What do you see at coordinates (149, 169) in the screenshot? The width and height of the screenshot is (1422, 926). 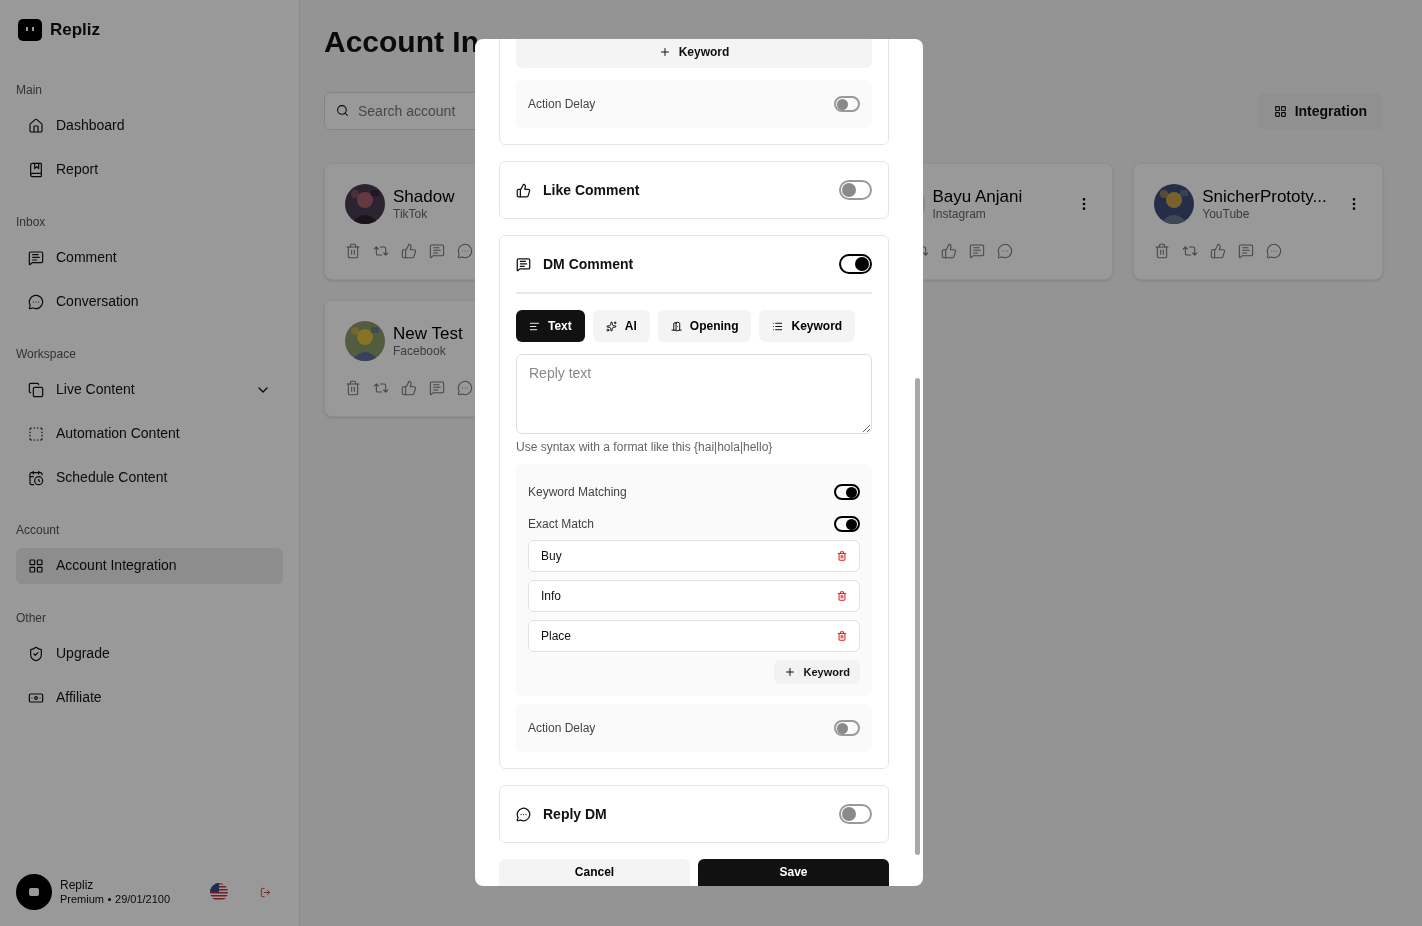 I see `nav-item: Report` at bounding box center [149, 169].